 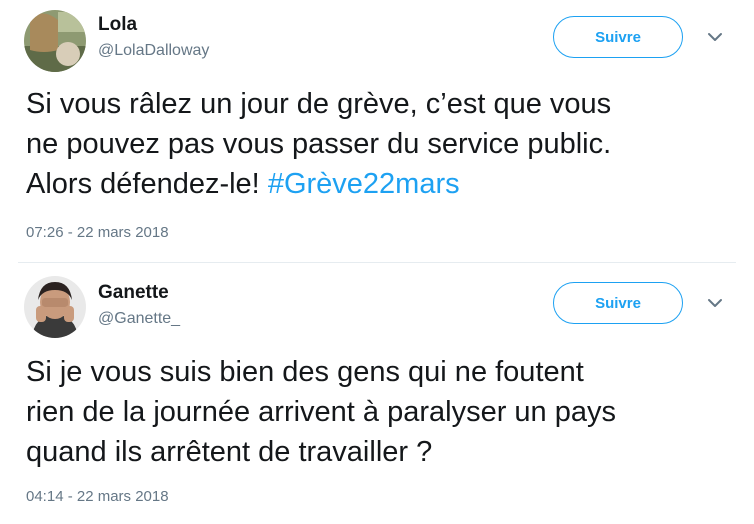 I want to click on hashtag-link: #Grève22mars, so click(x=364, y=184).